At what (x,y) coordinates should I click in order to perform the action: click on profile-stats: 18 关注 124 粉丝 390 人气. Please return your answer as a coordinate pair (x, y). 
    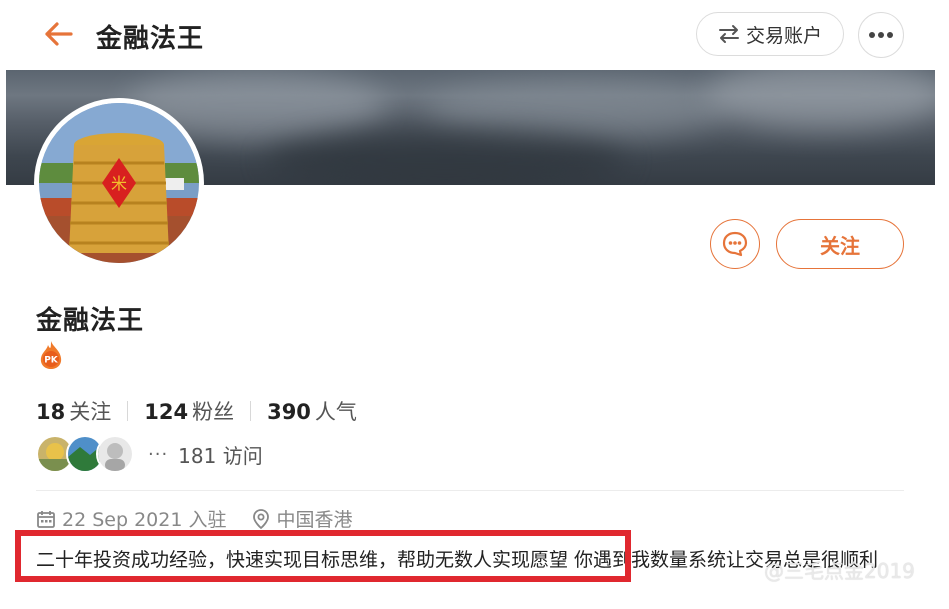
    Looking at the image, I should click on (196, 411).